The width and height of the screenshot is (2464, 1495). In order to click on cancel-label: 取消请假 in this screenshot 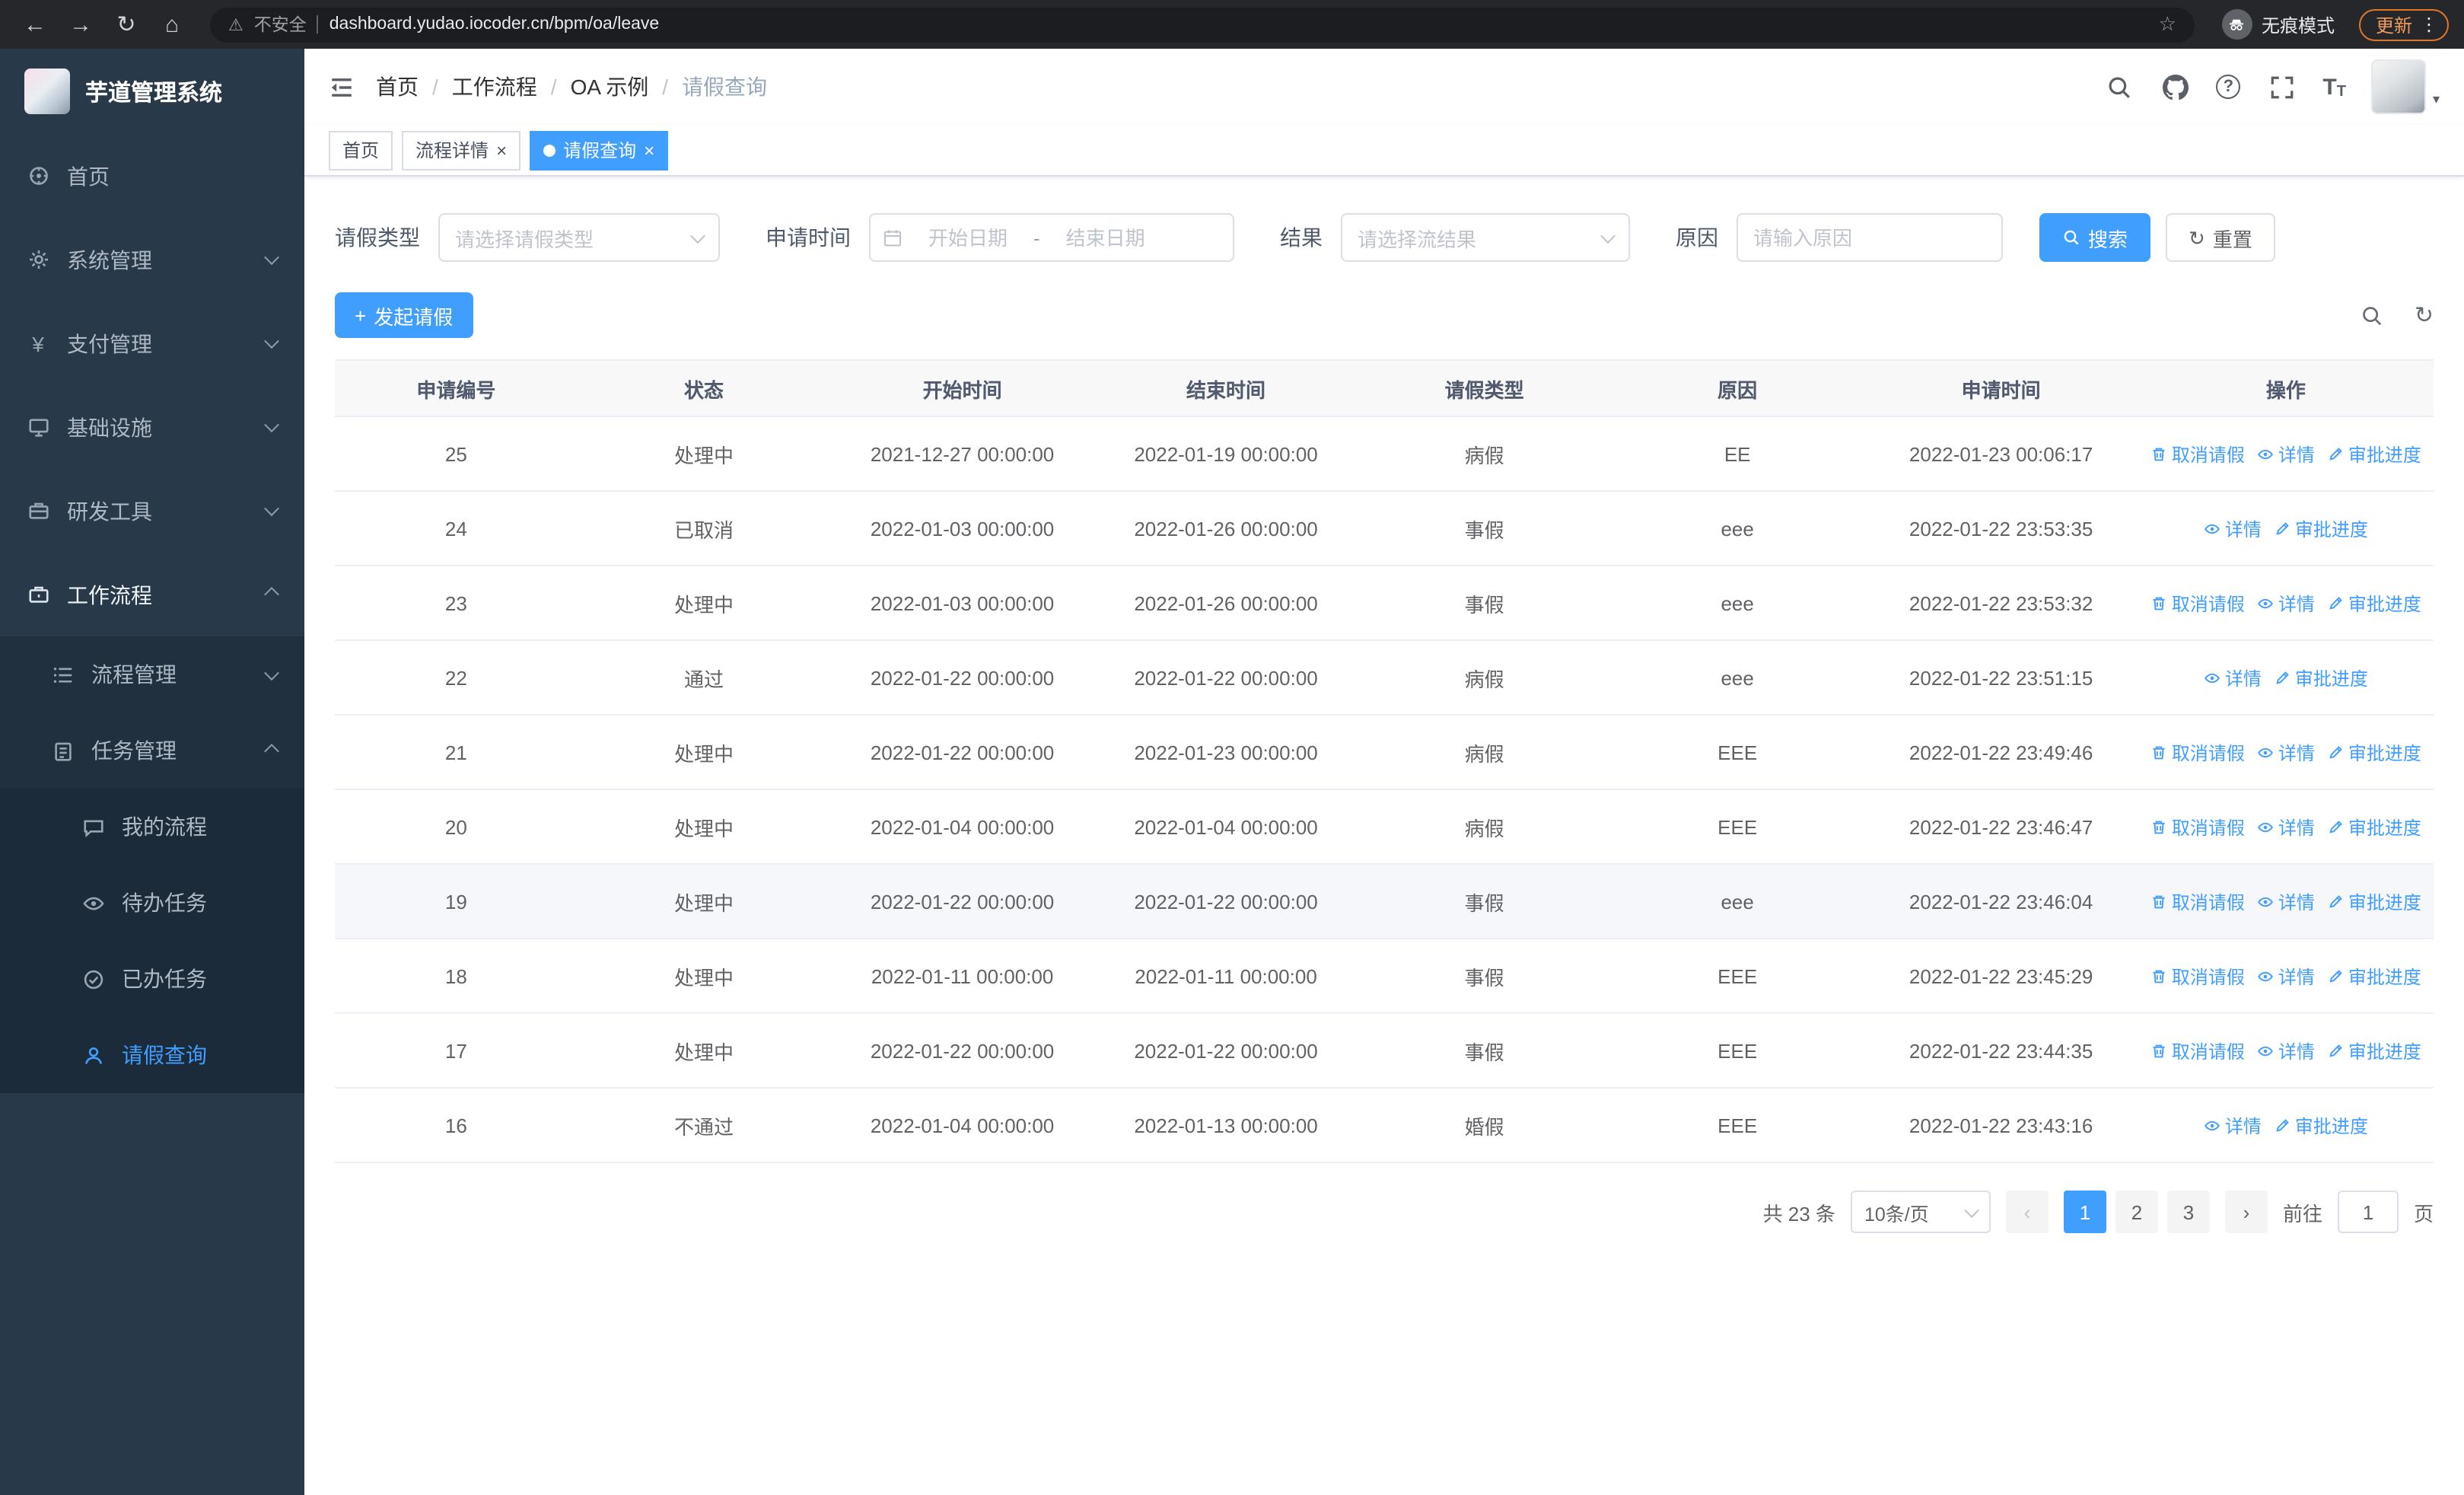, I will do `click(2208, 603)`.